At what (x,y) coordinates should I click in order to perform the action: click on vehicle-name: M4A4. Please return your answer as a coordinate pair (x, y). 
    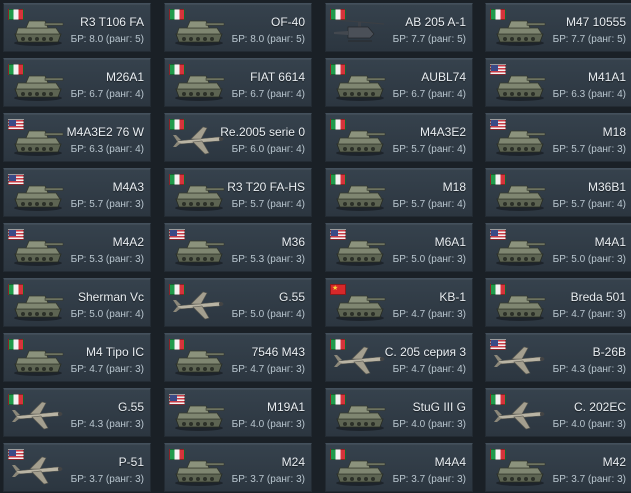
    Looking at the image, I should click on (450, 462).